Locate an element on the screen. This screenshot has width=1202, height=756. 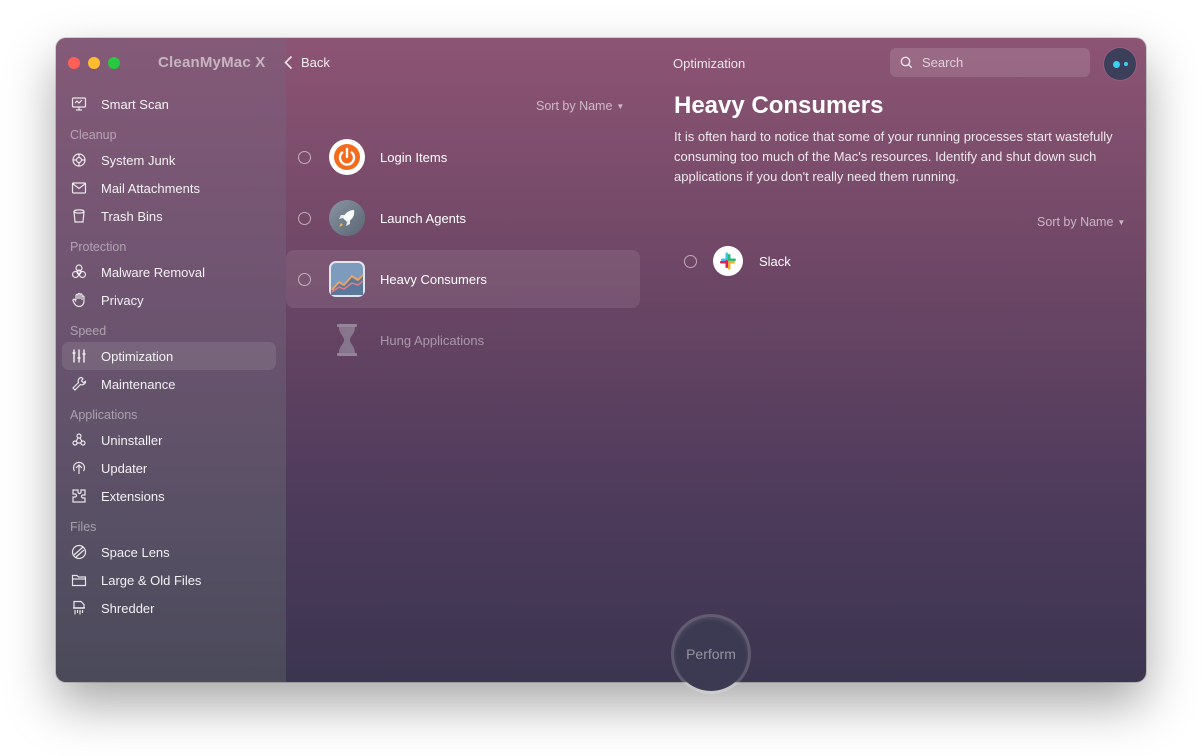
list-item-label: Launch Agents is located at coordinates (423, 218).